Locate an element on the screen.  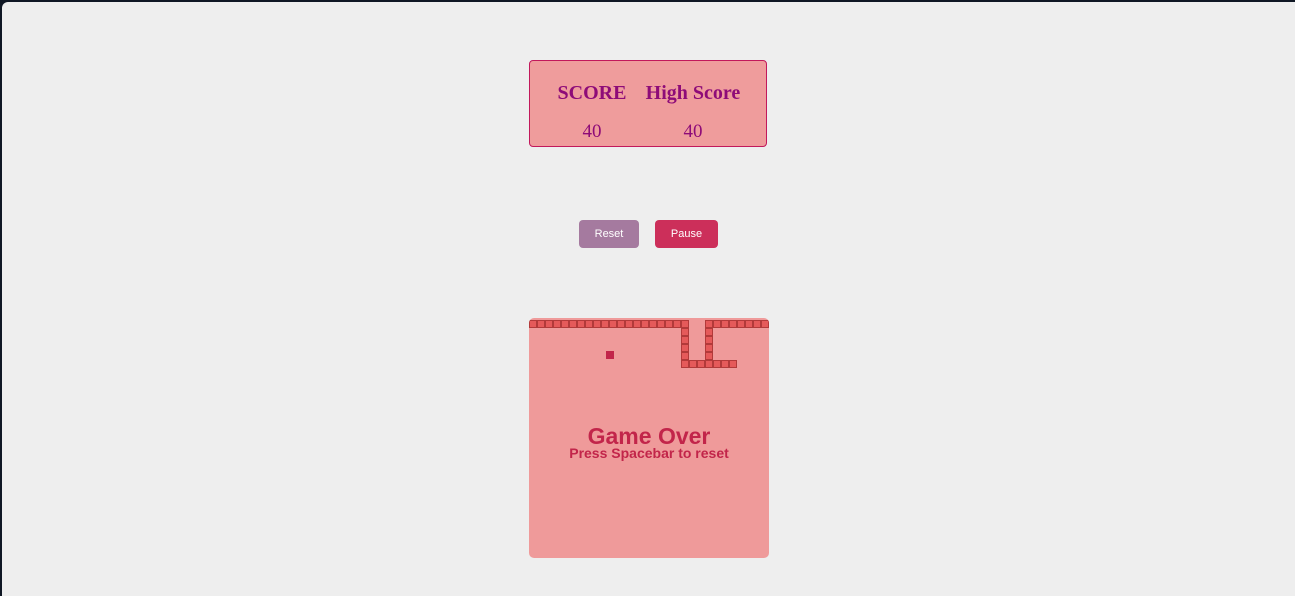
game-board: Game Over Press Spacebar to reset is located at coordinates (649, 438).